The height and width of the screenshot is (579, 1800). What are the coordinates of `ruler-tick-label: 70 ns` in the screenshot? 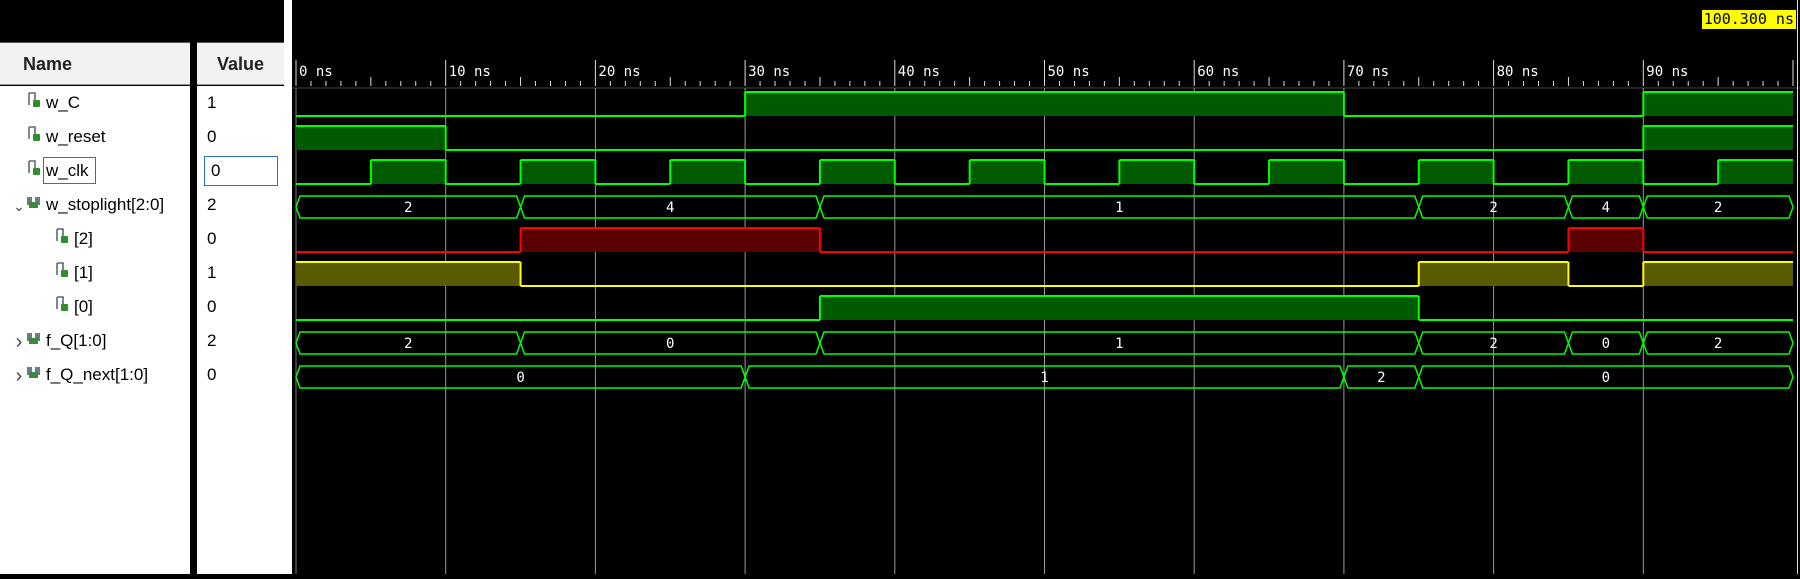 It's located at (1368, 72).